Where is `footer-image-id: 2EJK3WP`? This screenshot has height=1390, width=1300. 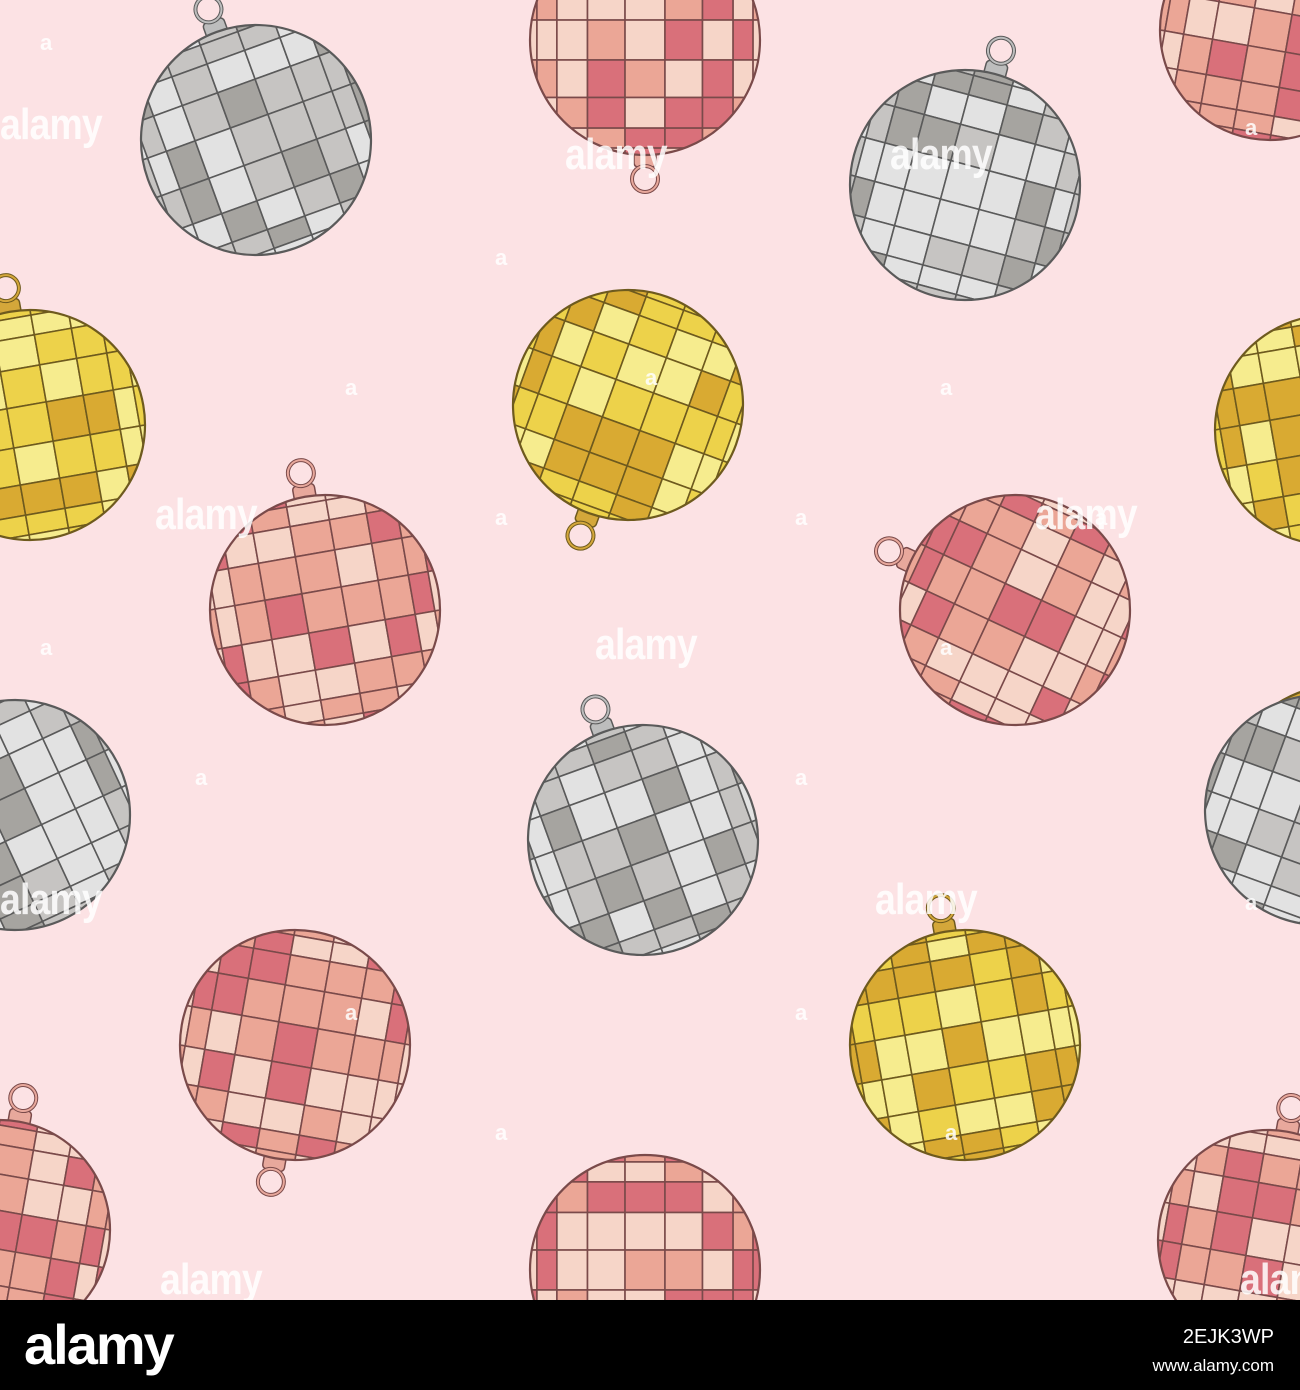 footer-image-id: 2EJK3WP is located at coordinates (1228, 1337).